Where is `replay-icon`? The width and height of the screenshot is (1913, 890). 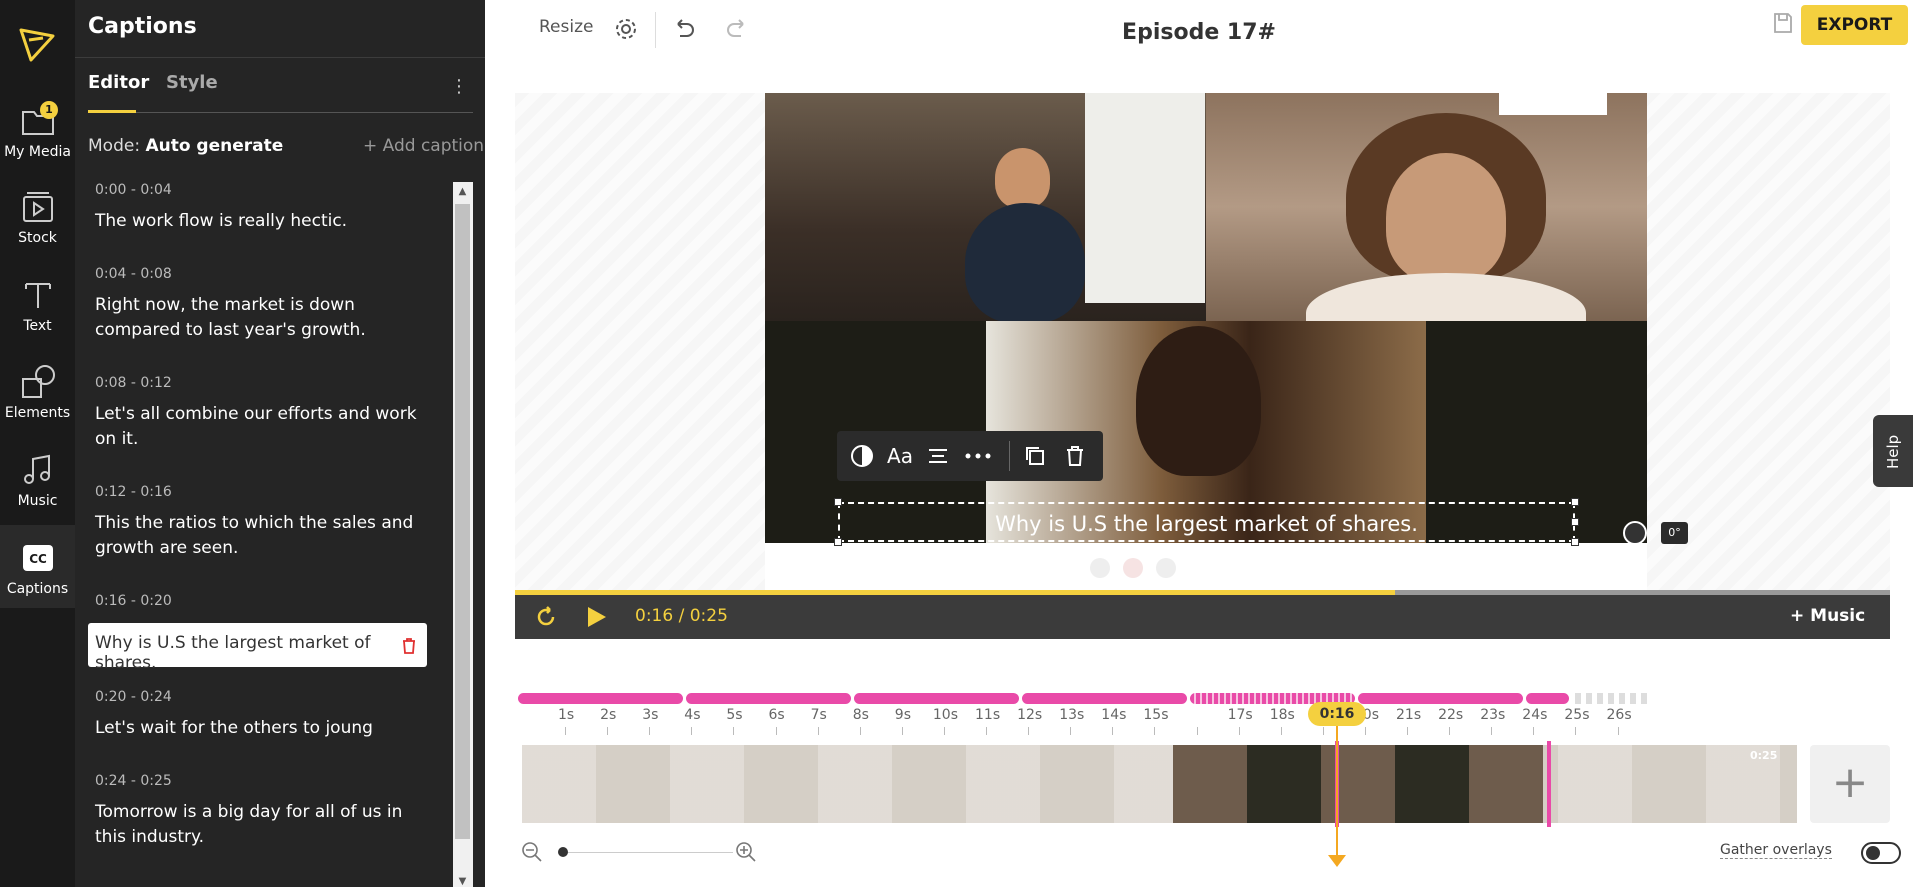
replay-icon is located at coordinates (546, 617).